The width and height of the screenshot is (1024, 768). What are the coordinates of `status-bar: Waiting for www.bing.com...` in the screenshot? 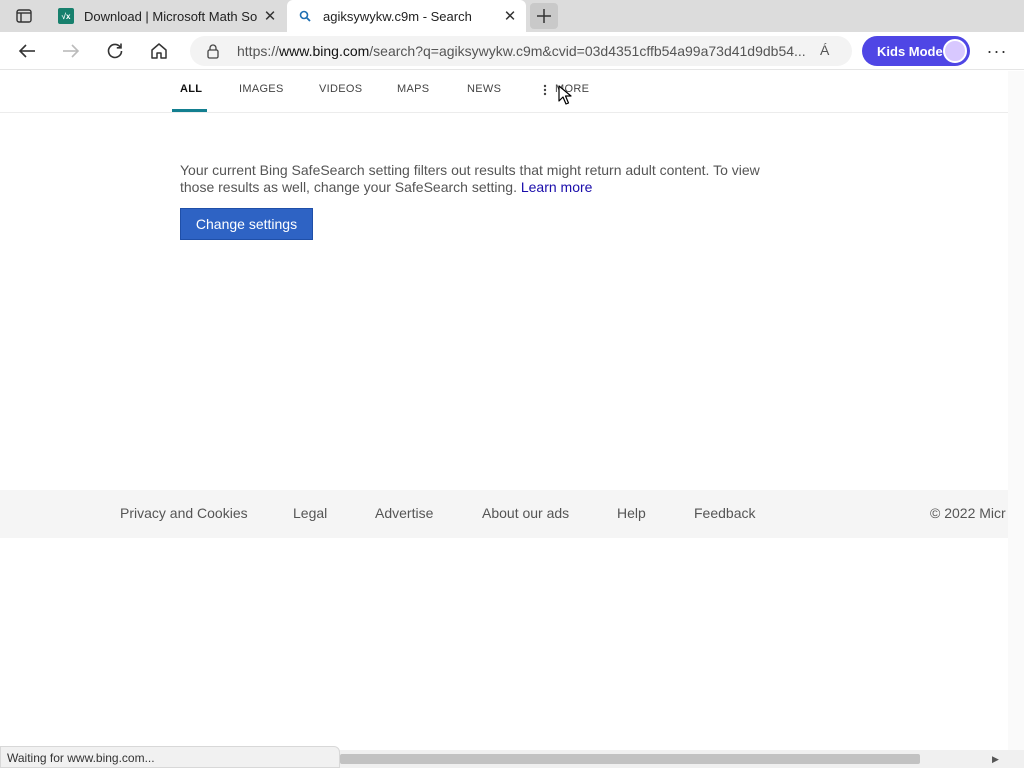 It's located at (170, 757).